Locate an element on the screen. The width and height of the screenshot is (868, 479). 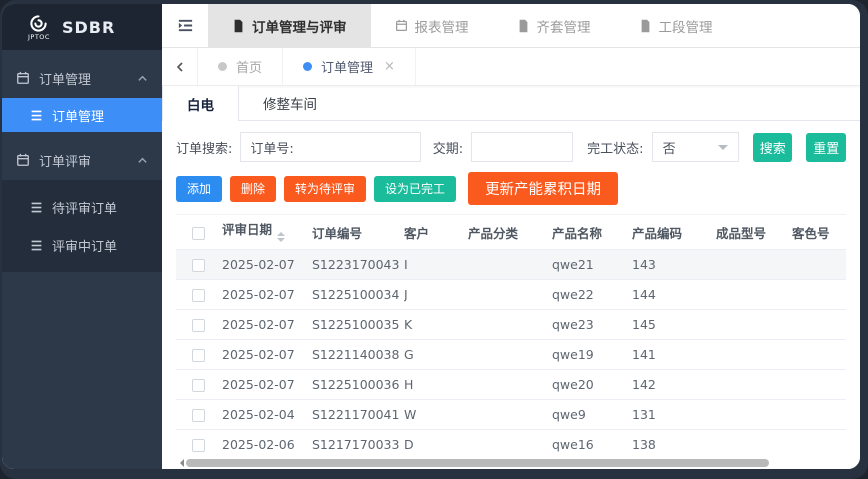
cell-product-code: 138 is located at coordinates (674, 443).